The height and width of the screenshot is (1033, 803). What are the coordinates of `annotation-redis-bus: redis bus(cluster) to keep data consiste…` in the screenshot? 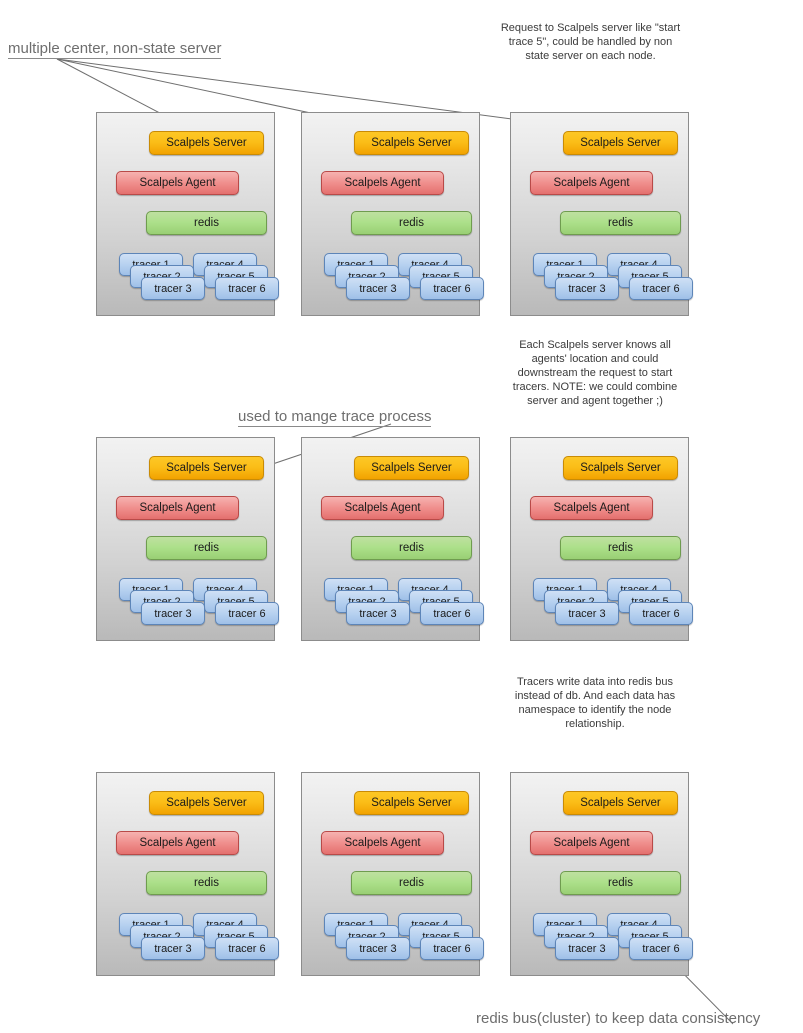 It's located at (618, 1018).